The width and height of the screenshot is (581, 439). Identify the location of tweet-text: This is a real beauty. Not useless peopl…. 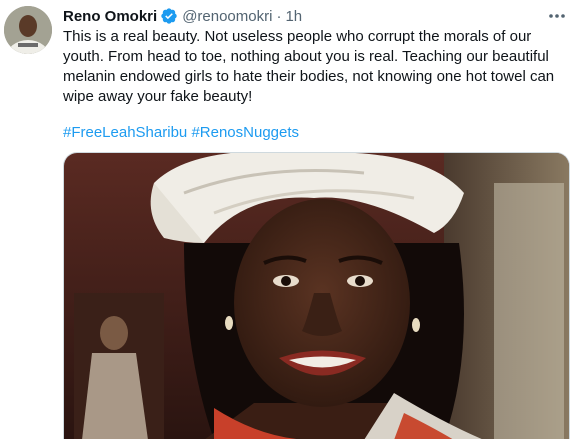
(309, 66).